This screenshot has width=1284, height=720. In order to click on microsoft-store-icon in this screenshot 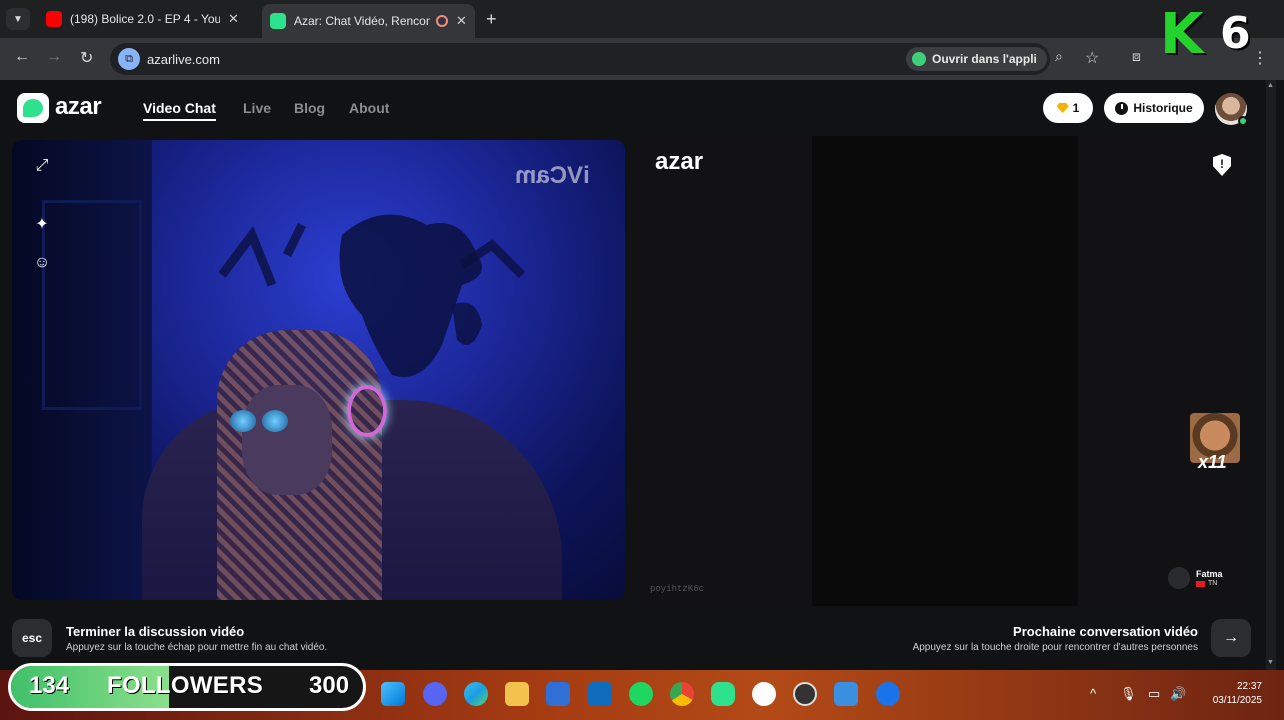, I will do `click(558, 694)`.